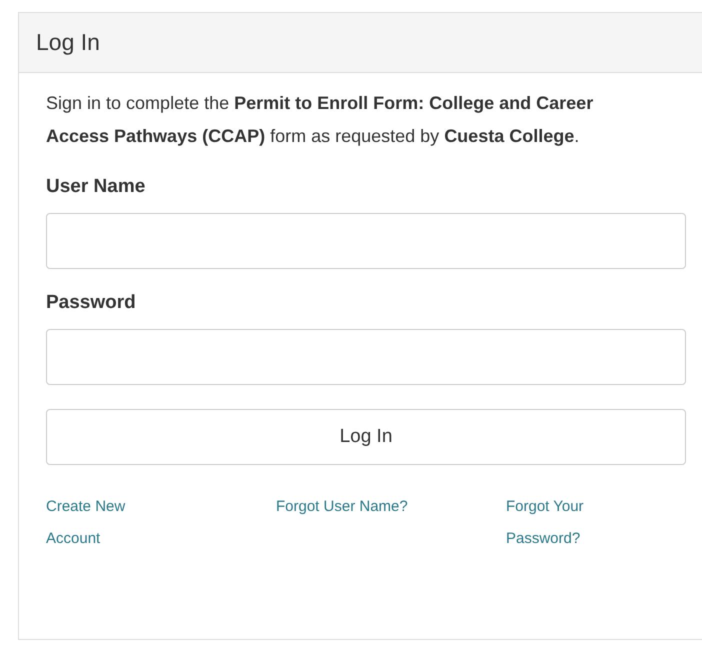  What do you see at coordinates (91, 303) in the screenshot?
I see `field-label: Password` at bounding box center [91, 303].